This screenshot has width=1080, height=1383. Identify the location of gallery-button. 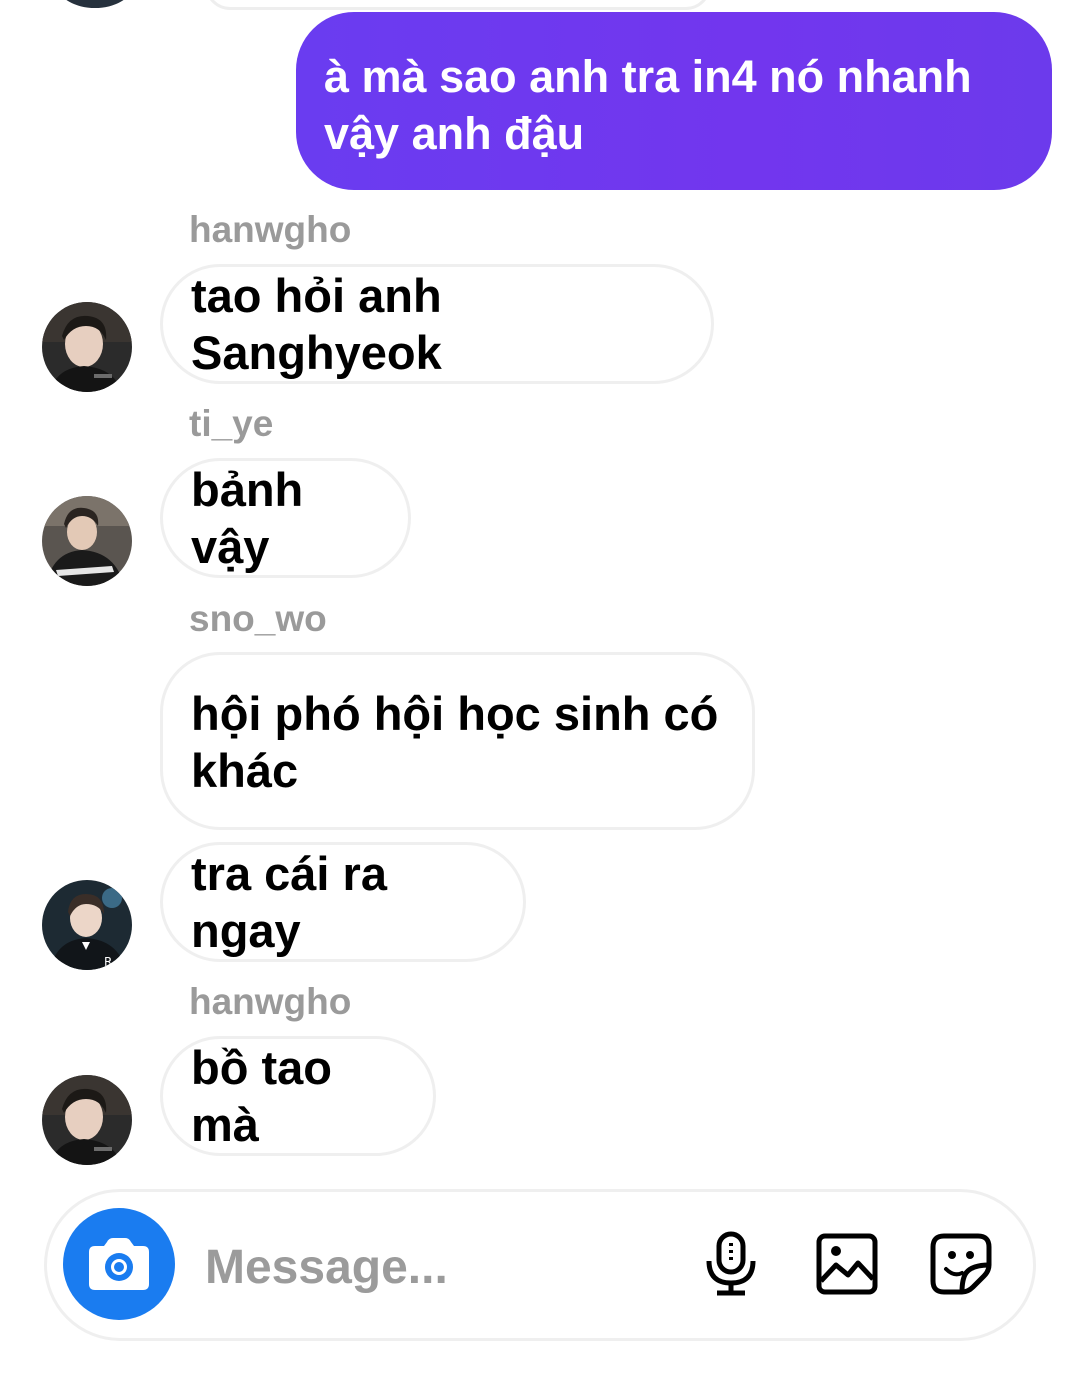
(847, 1264).